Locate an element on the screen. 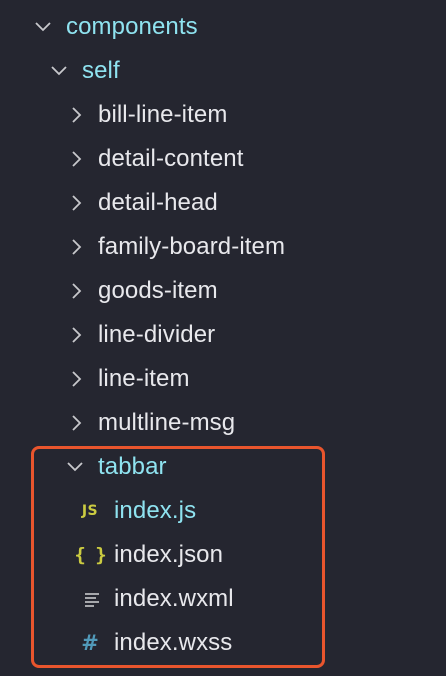  tree-item-family-board-item: family-board-item is located at coordinates (223, 247).